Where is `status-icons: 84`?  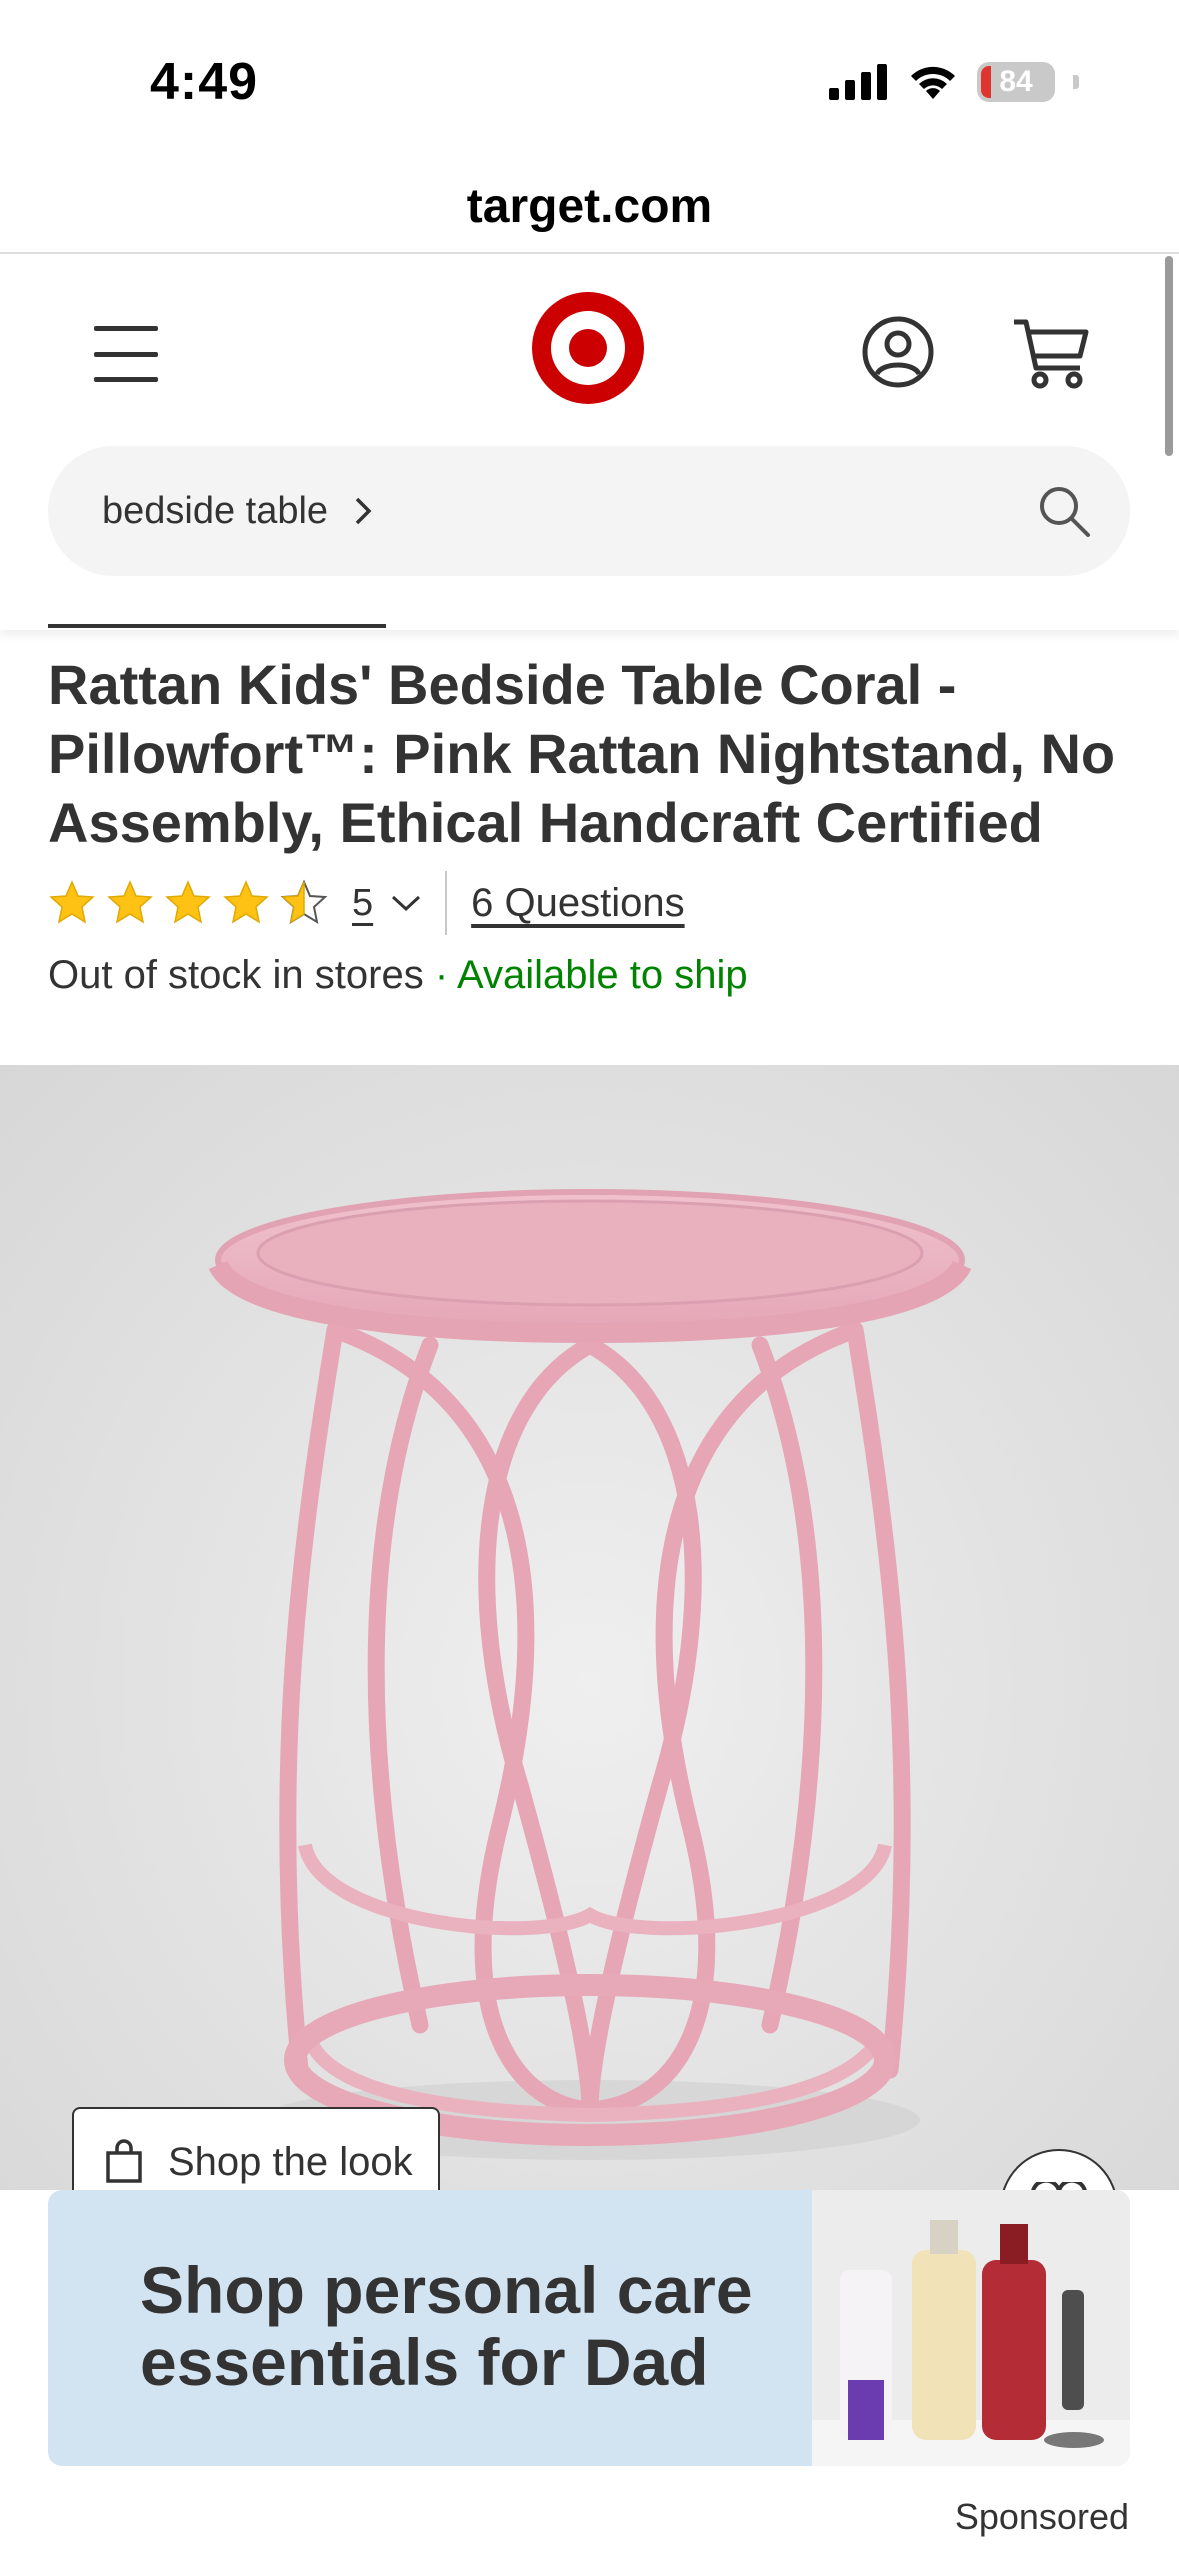
status-icons: 84 is located at coordinates (954, 82).